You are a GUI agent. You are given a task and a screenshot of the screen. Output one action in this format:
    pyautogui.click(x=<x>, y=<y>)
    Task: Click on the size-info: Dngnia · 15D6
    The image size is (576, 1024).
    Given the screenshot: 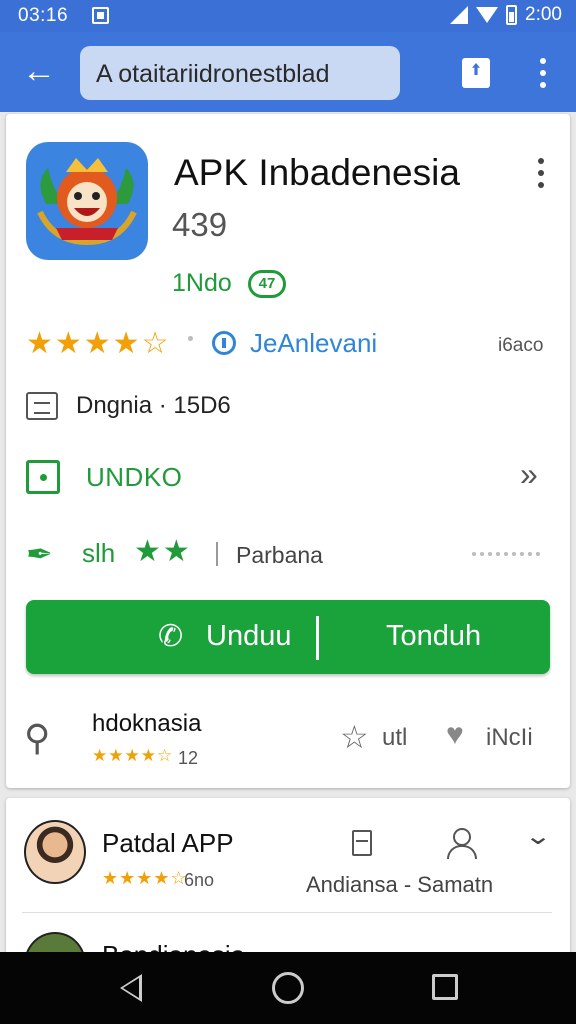 What is the action you would take?
    pyautogui.click(x=153, y=405)
    